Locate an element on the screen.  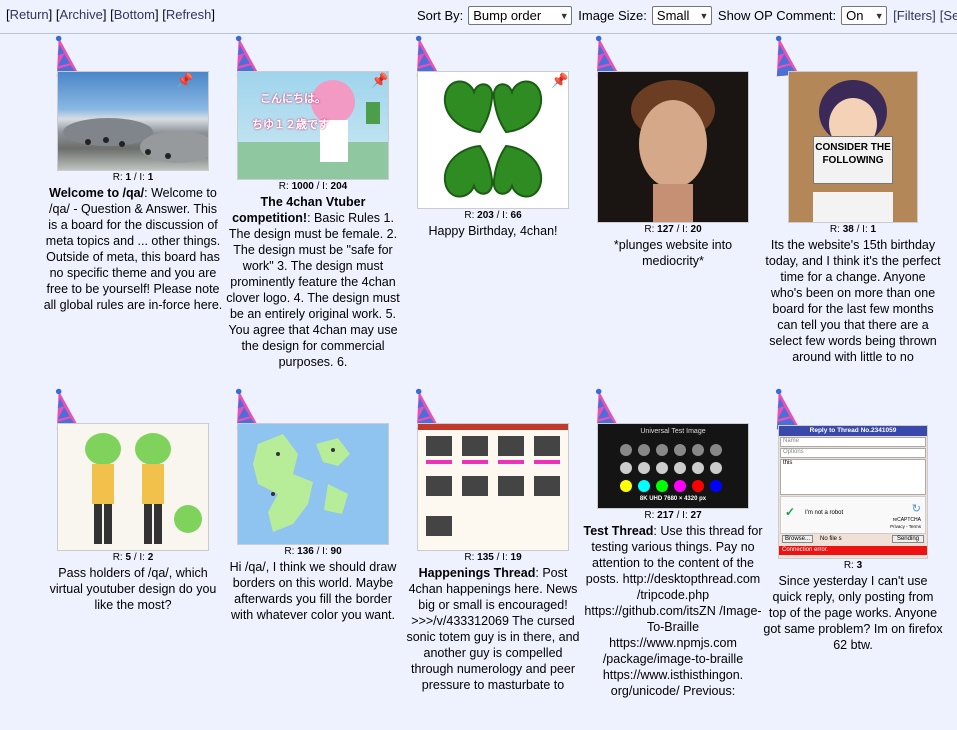
send-button: Sending is located at coordinates (907, 539).